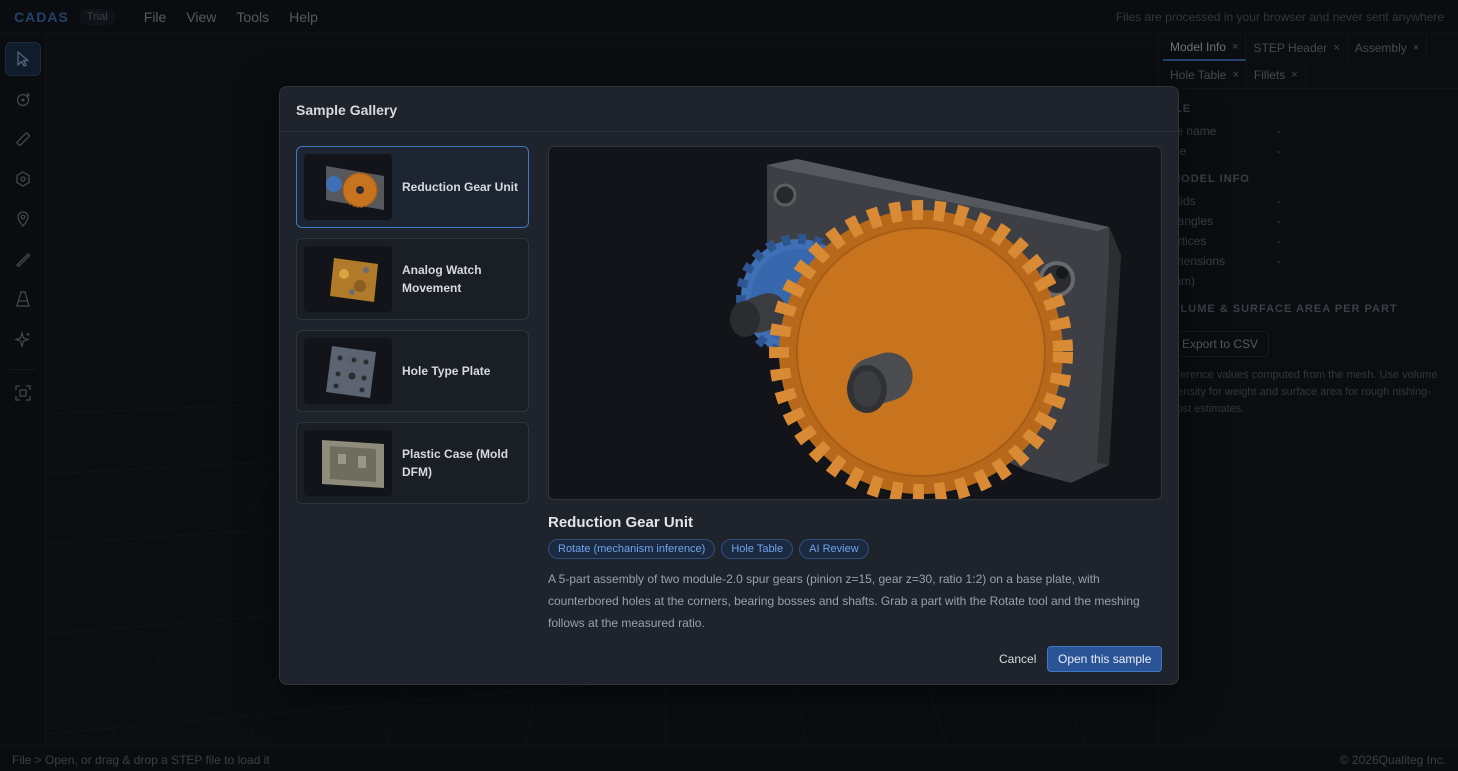 This screenshot has height=771, width=1458. I want to click on sample-card-reduction-gear-unit: Reduction Gear Unit, so click(412, 187).